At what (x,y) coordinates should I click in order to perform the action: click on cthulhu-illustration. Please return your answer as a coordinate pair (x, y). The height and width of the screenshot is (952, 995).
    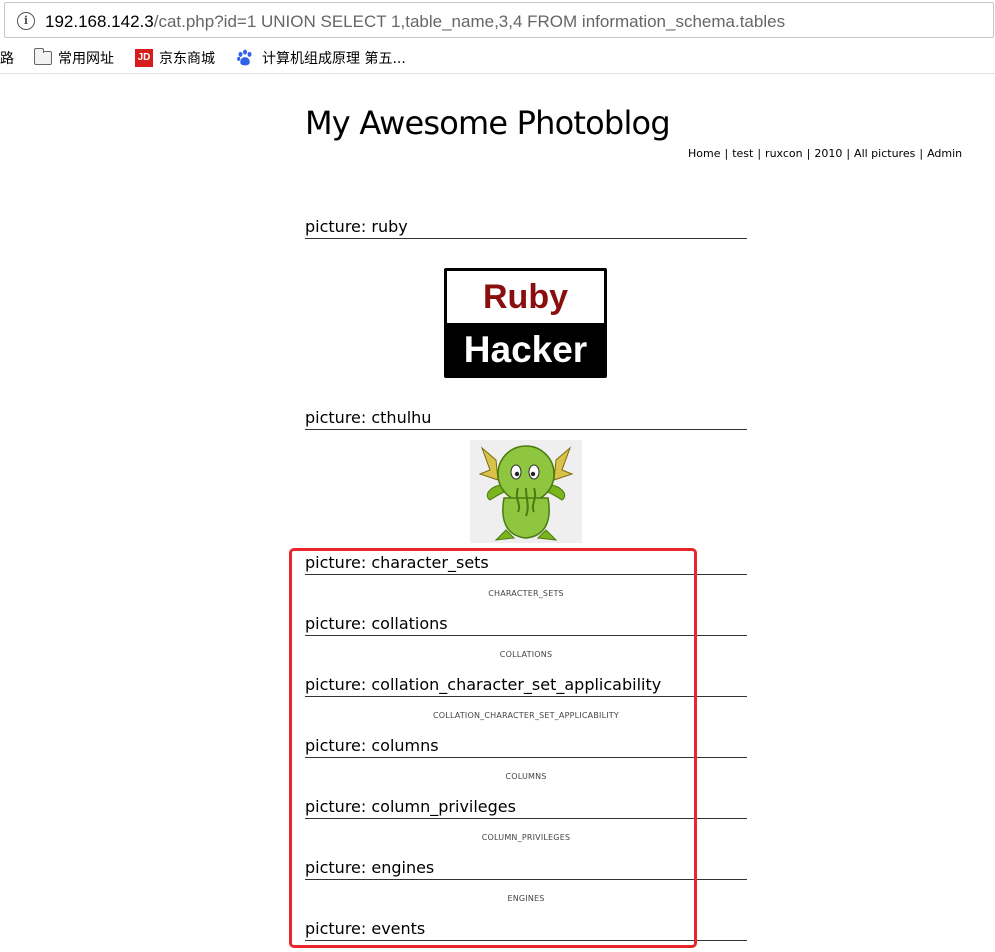
    Looking at the image, I should click on (526, 493).